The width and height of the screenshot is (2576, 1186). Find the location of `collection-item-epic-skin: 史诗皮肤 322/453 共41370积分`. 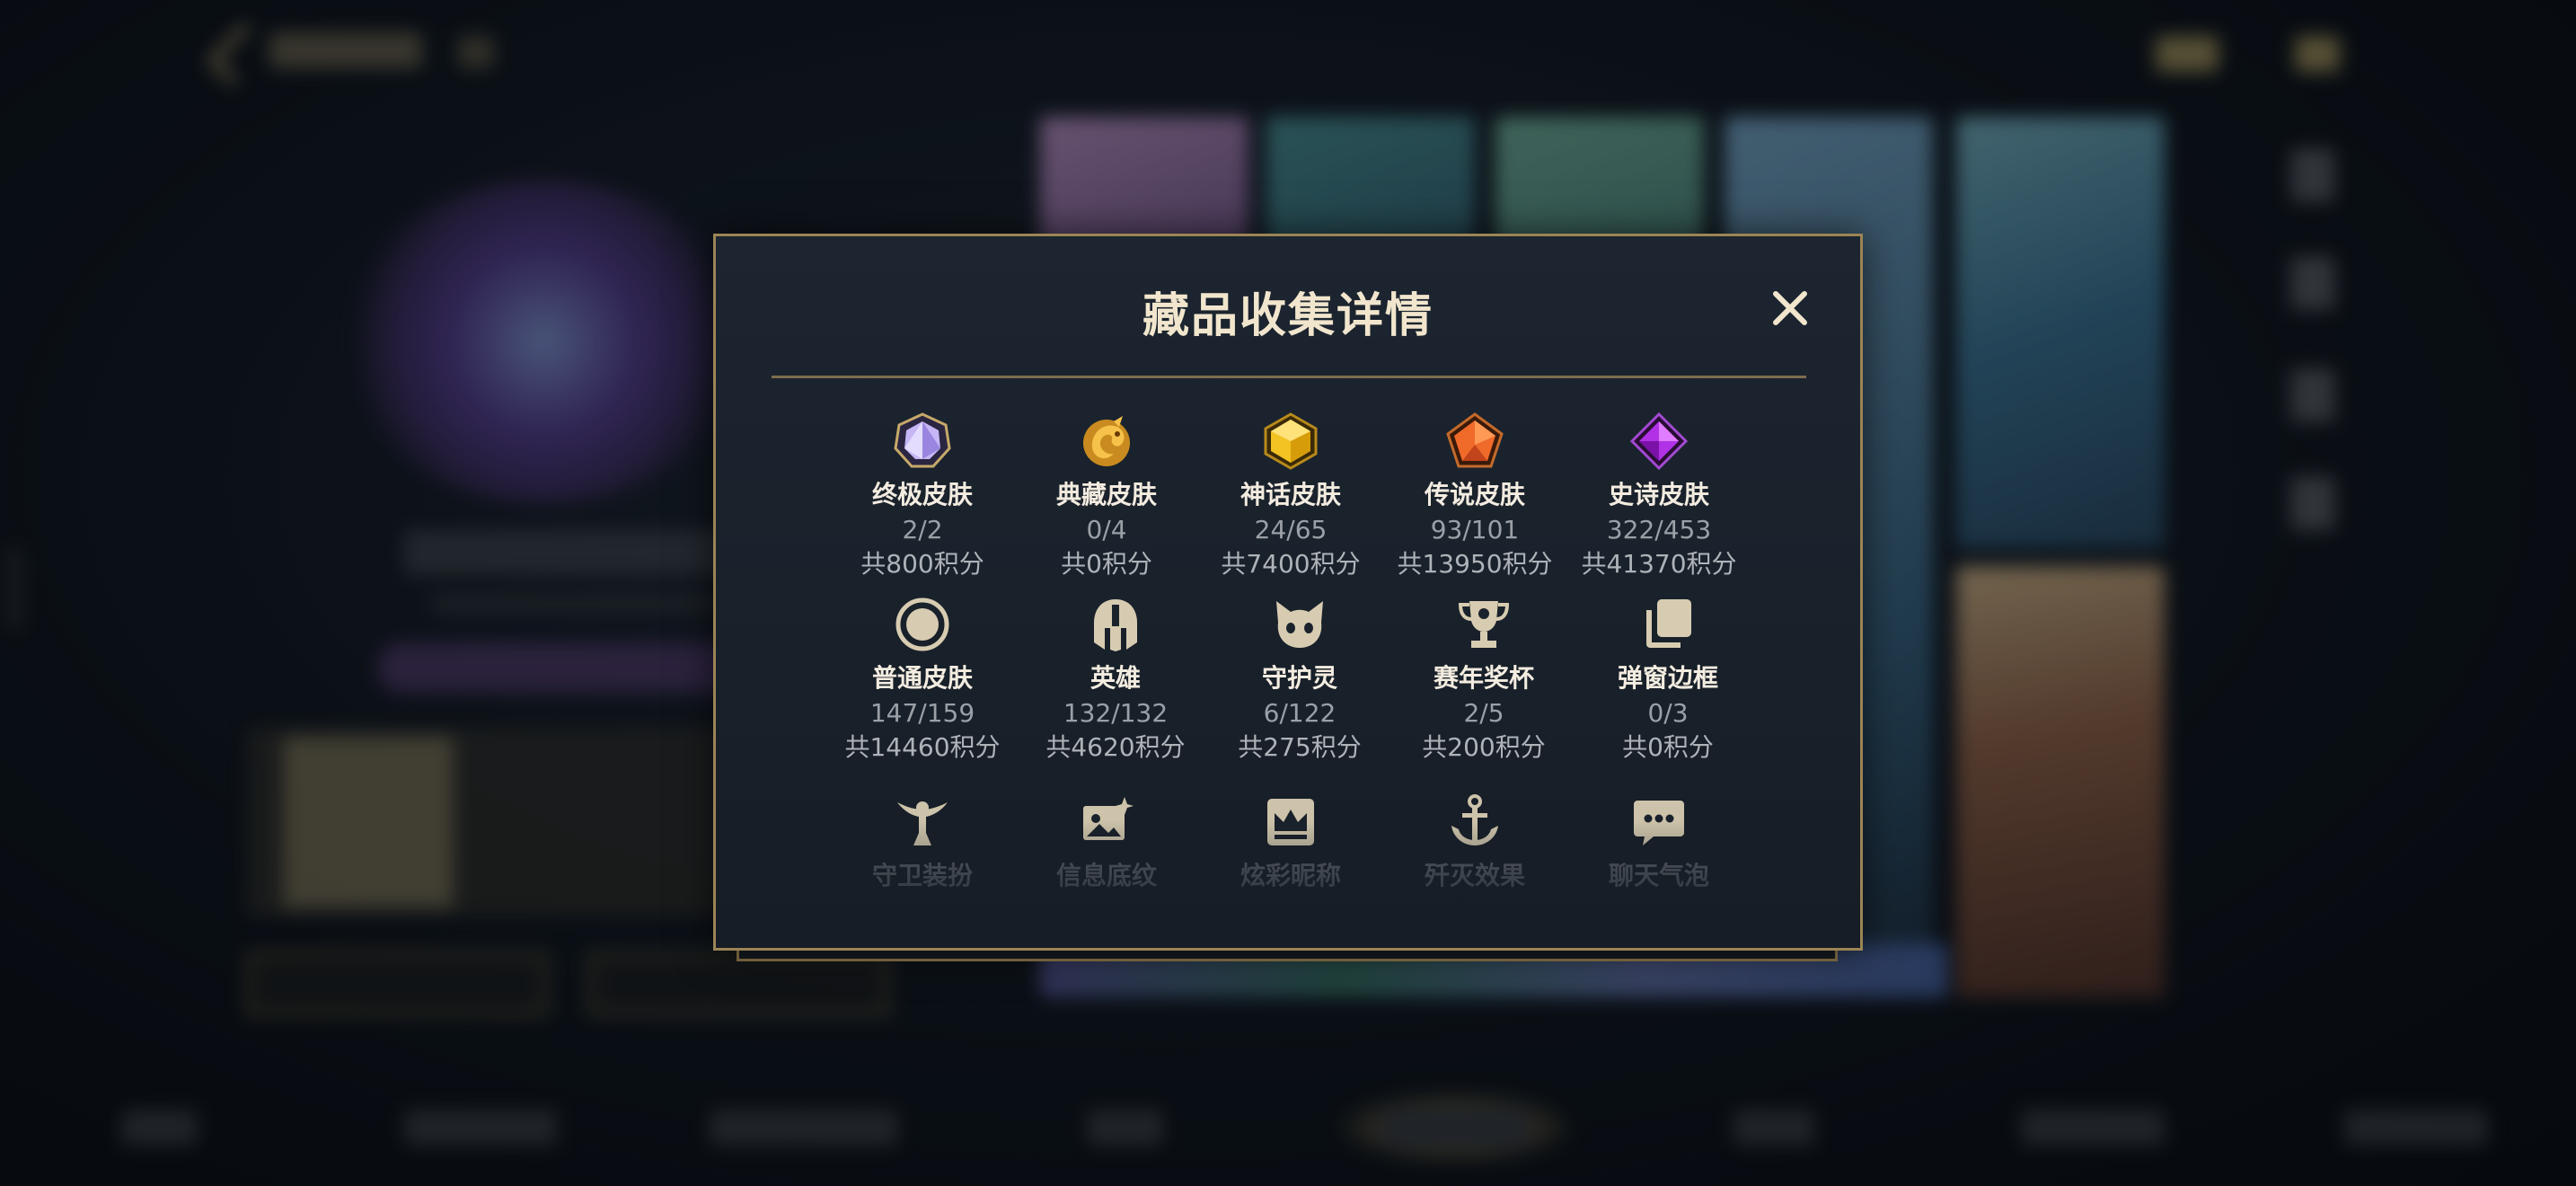

collection-item-epic-skin: 史诗皮肤 322/453 共41370积分 is located at coordinates (1659, 496).